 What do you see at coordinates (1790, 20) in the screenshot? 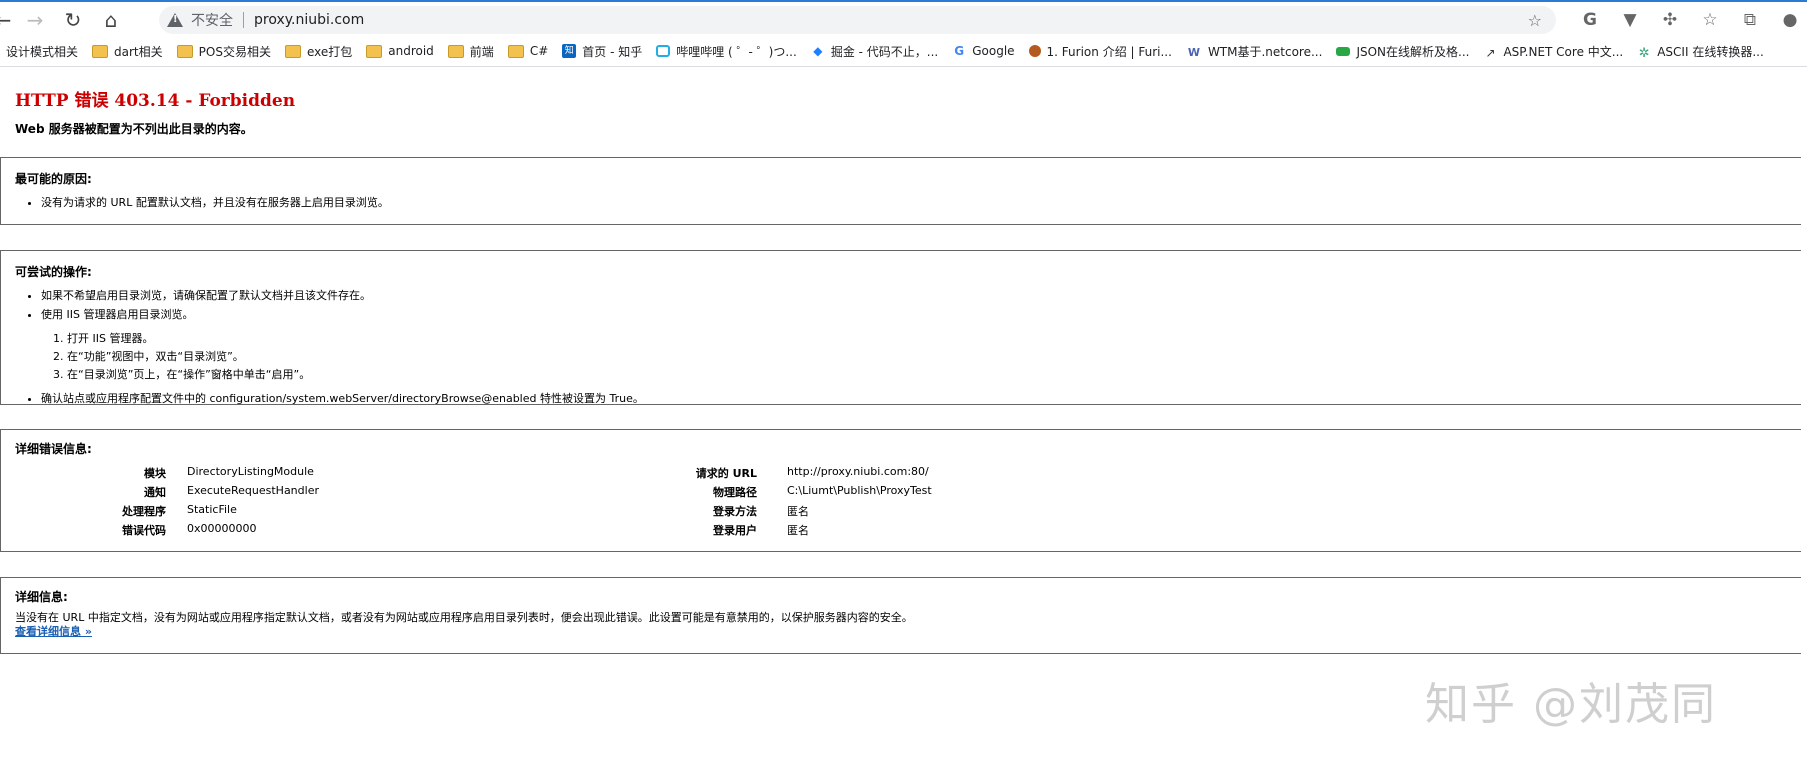
I see `profile-avatar-icon: ●` at bounding box center [1790, 20].